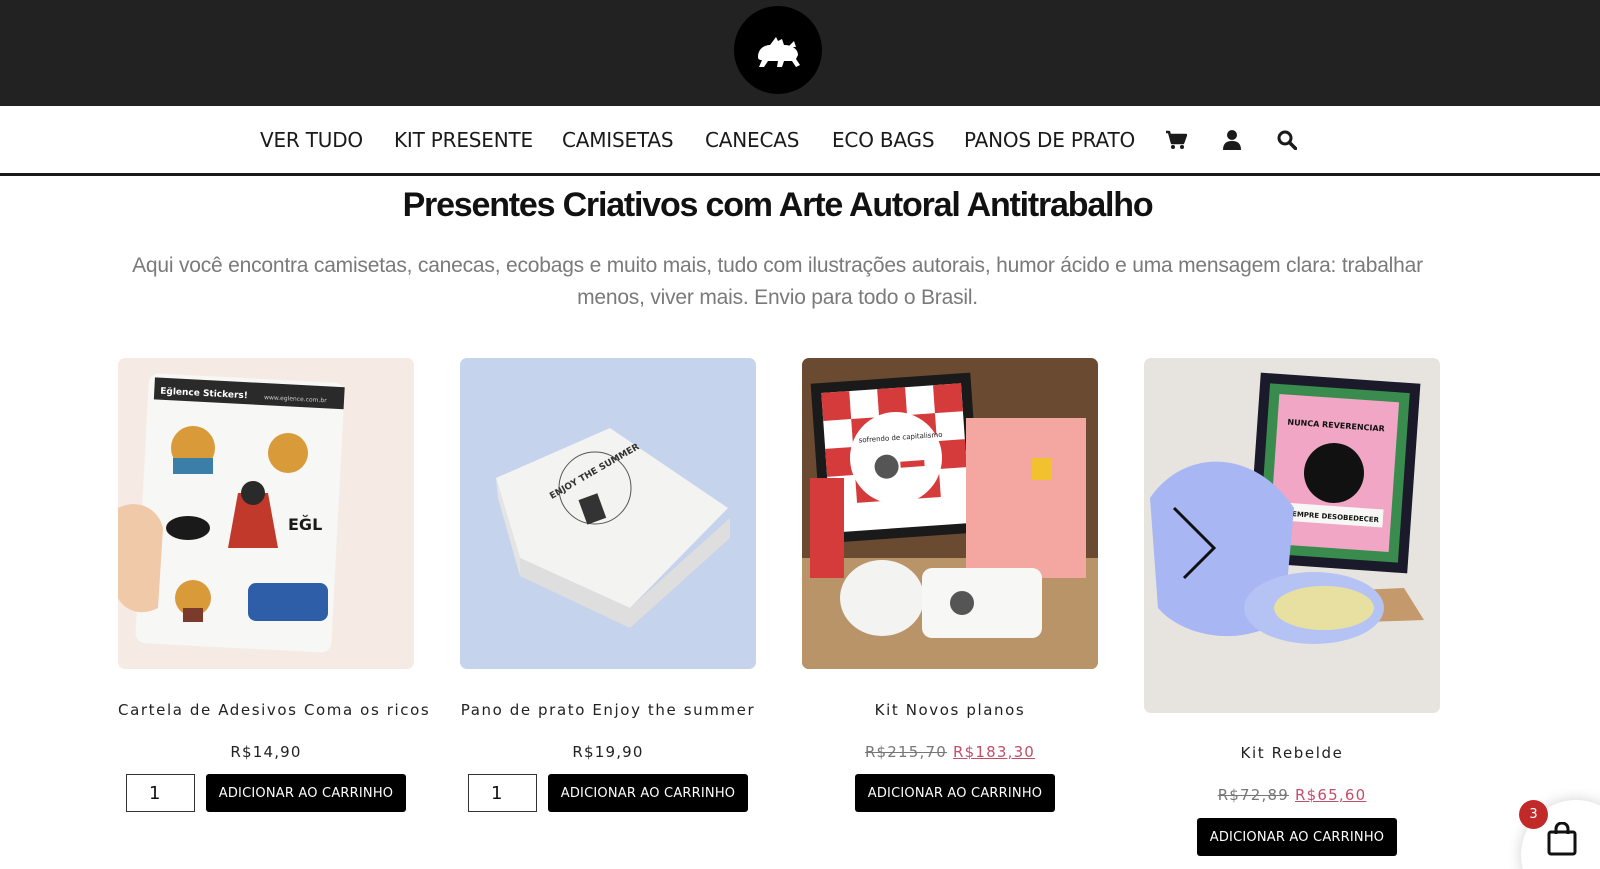  What do you see at coordinates (1253, 795) in the screenshot?
I see `old-price: R$72,89` at bounding box center [1253, 795].